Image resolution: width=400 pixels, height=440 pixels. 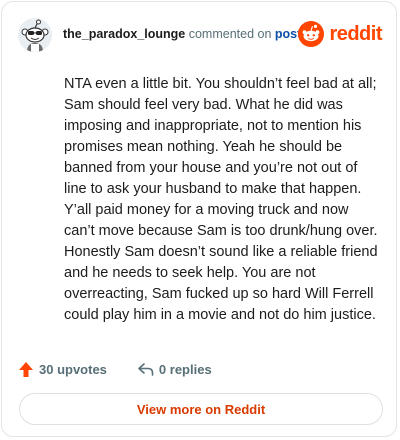 I want to click on upvote-arrow-icon, so click(x=26, y=369).